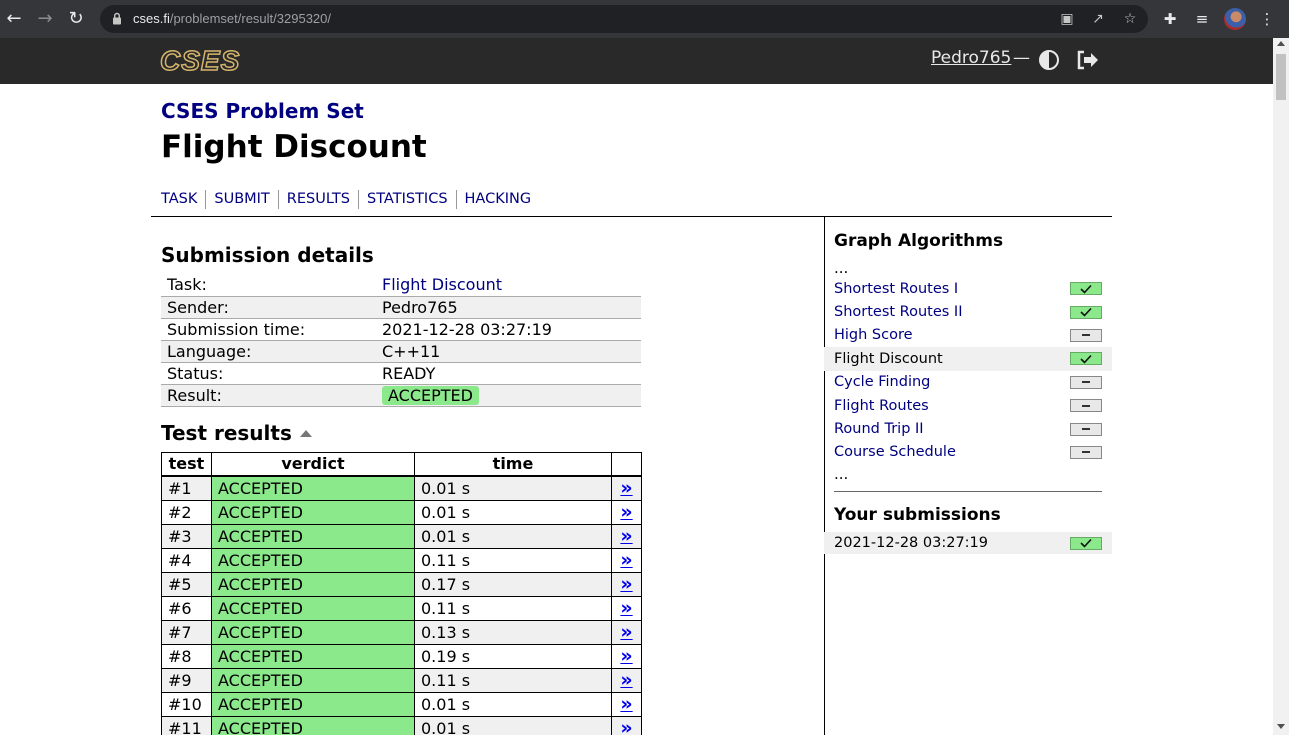 This screenshot has width=1289, height=735. I want to click on table-row: #5 ACCEPTED 0.17 s », so click(401, 584).